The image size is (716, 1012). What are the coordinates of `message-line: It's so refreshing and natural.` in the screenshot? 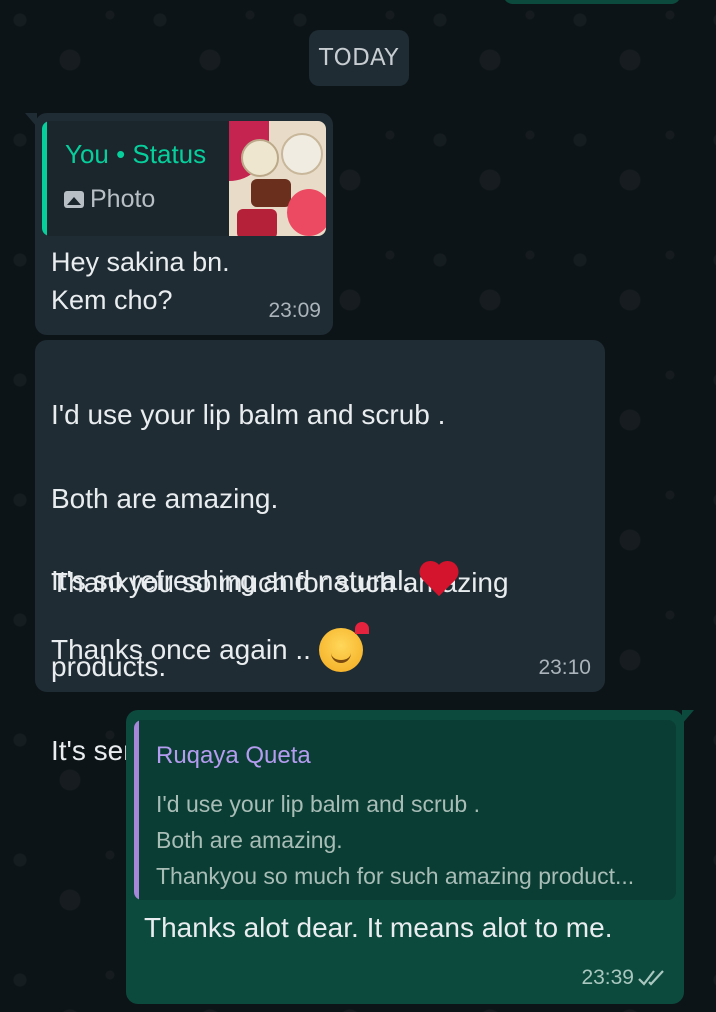 It's located at (256, 581).